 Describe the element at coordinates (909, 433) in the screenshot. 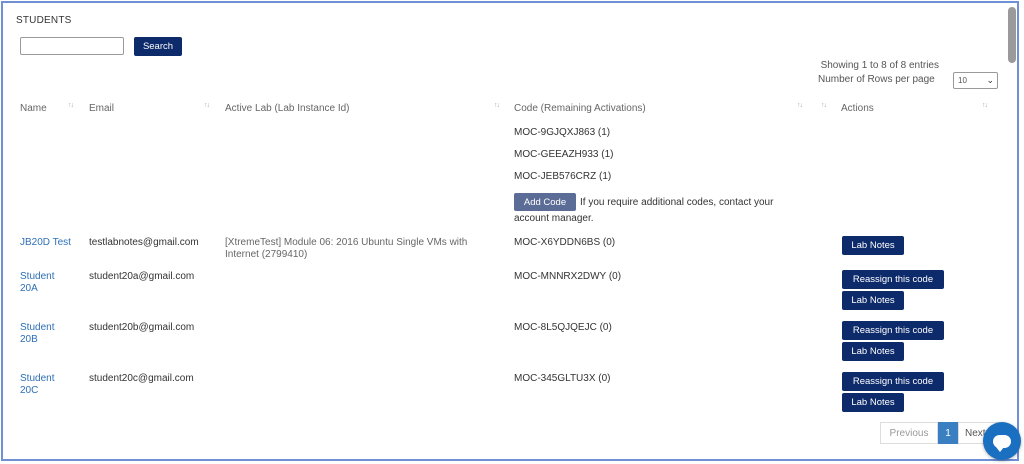

I see `pagination-previous: Previous` at that location.